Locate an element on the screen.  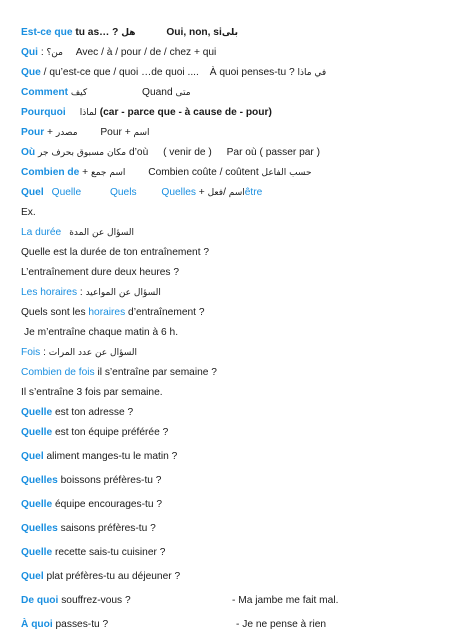
keyword: Fois is located at coordinates (31, 352).